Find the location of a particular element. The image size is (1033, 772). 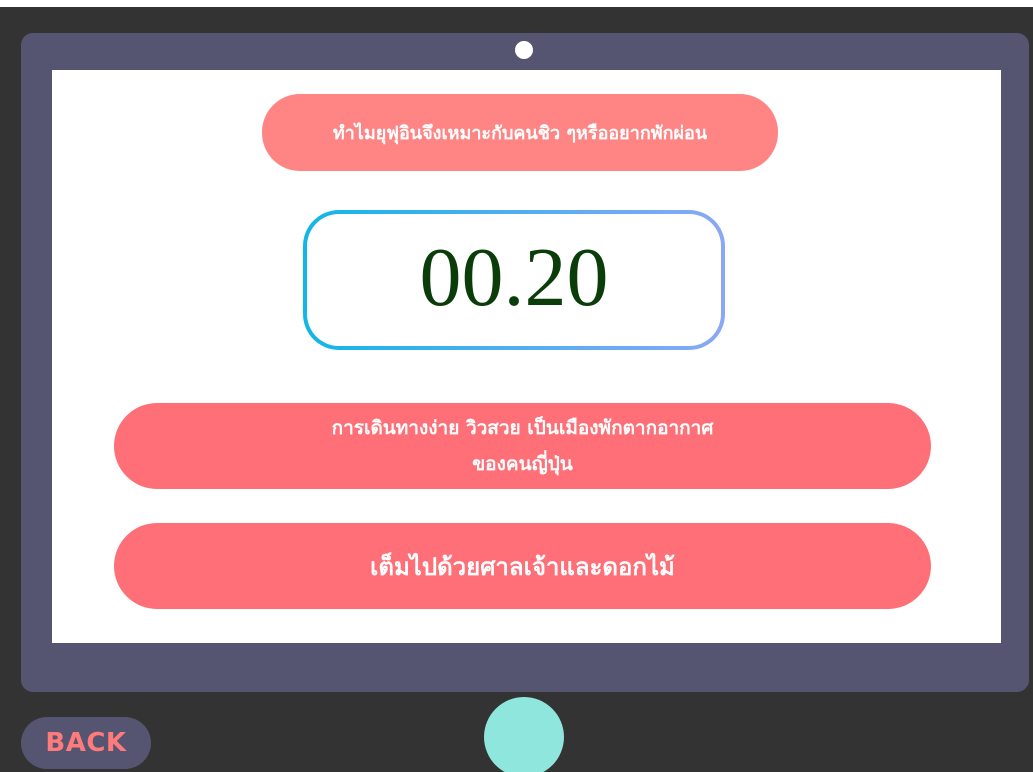

answer-option-2: เต็มไปด้วยศาลเจ้าและดอกไม้ is located at coordinates (522, 566).